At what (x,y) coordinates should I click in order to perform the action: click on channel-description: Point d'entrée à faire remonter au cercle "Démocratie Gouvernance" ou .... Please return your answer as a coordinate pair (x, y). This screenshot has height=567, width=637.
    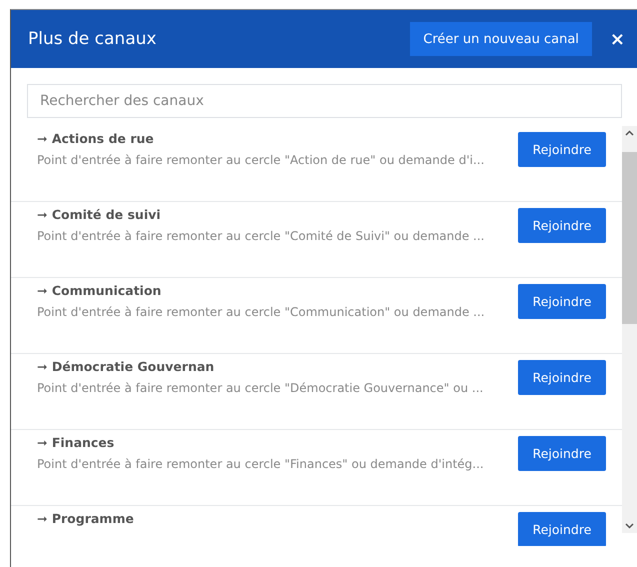
    Looking at the image, I should click on (260, 388).